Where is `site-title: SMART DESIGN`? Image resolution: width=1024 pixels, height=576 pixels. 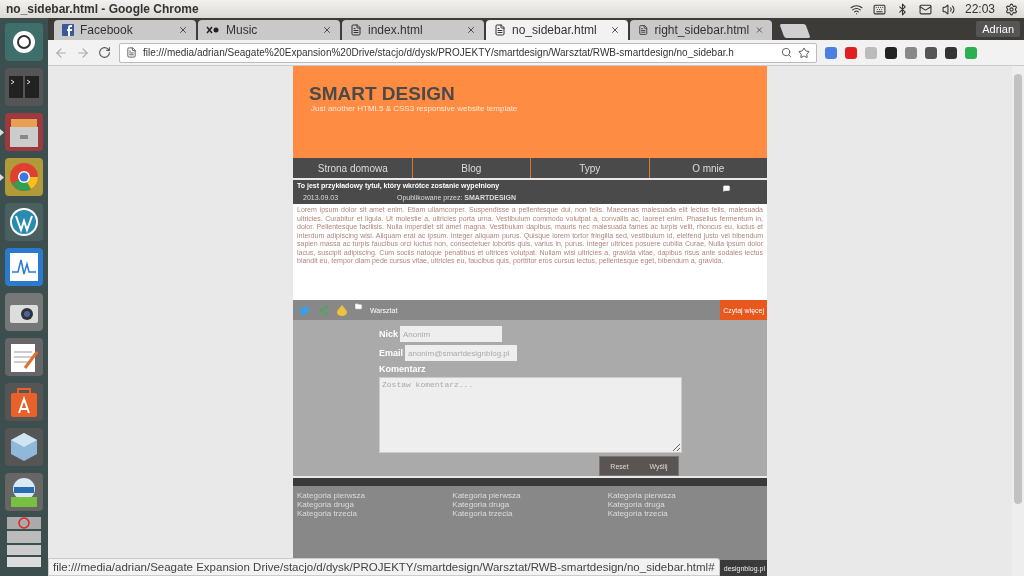
site-title: SMART DESIGN is located at coordinates (382, 94).